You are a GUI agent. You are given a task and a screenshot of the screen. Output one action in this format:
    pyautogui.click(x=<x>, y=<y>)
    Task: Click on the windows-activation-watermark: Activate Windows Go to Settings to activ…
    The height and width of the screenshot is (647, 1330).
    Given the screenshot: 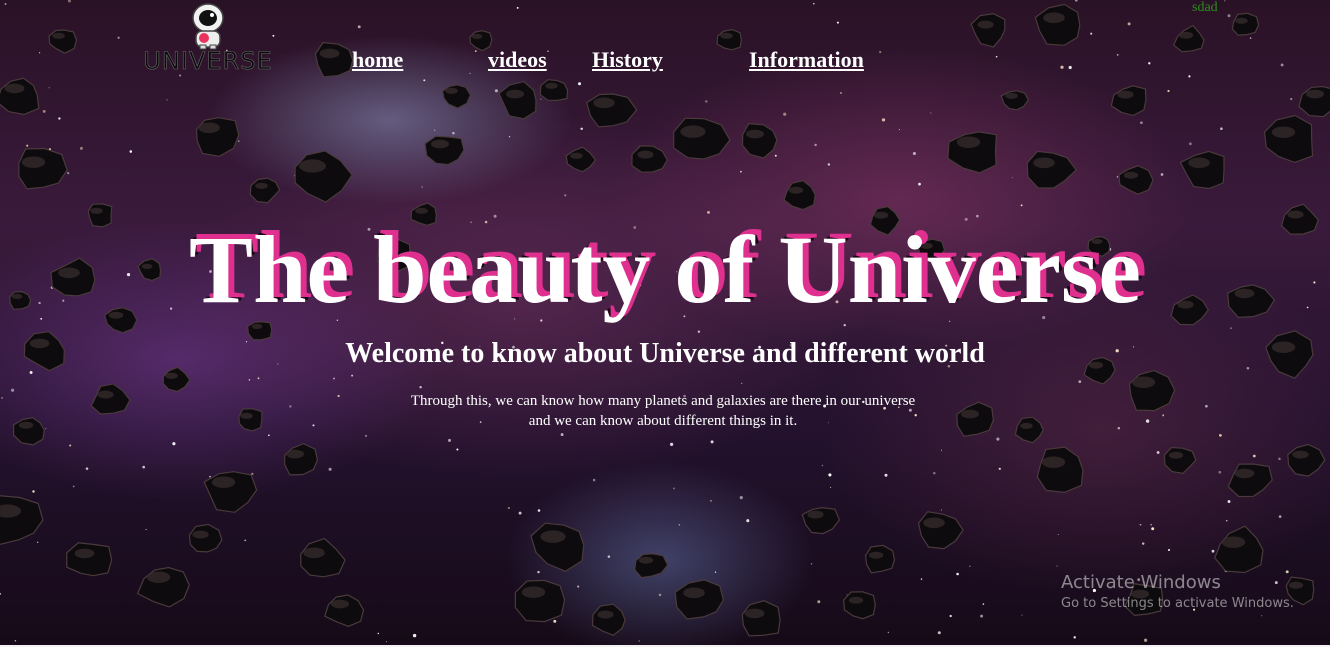 What is the action you would take?
    pyautogui.click(x=1177, y=593)
    